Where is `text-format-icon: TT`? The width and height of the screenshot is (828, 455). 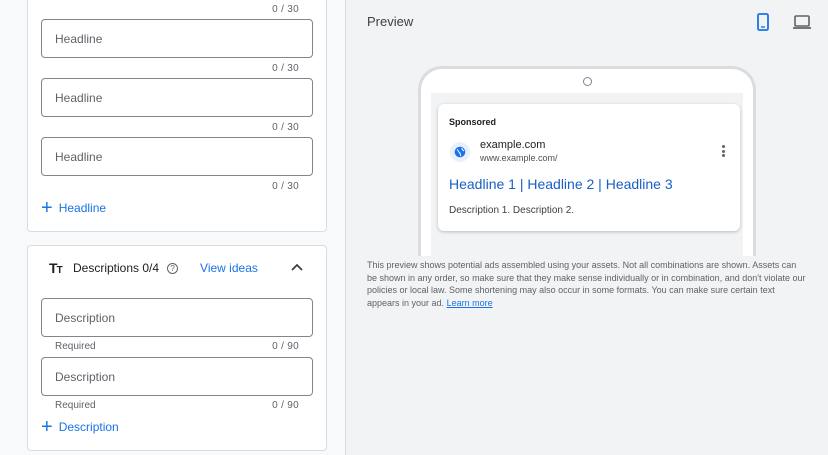
text-format-icon: TT is located at coordinates (56, 268).